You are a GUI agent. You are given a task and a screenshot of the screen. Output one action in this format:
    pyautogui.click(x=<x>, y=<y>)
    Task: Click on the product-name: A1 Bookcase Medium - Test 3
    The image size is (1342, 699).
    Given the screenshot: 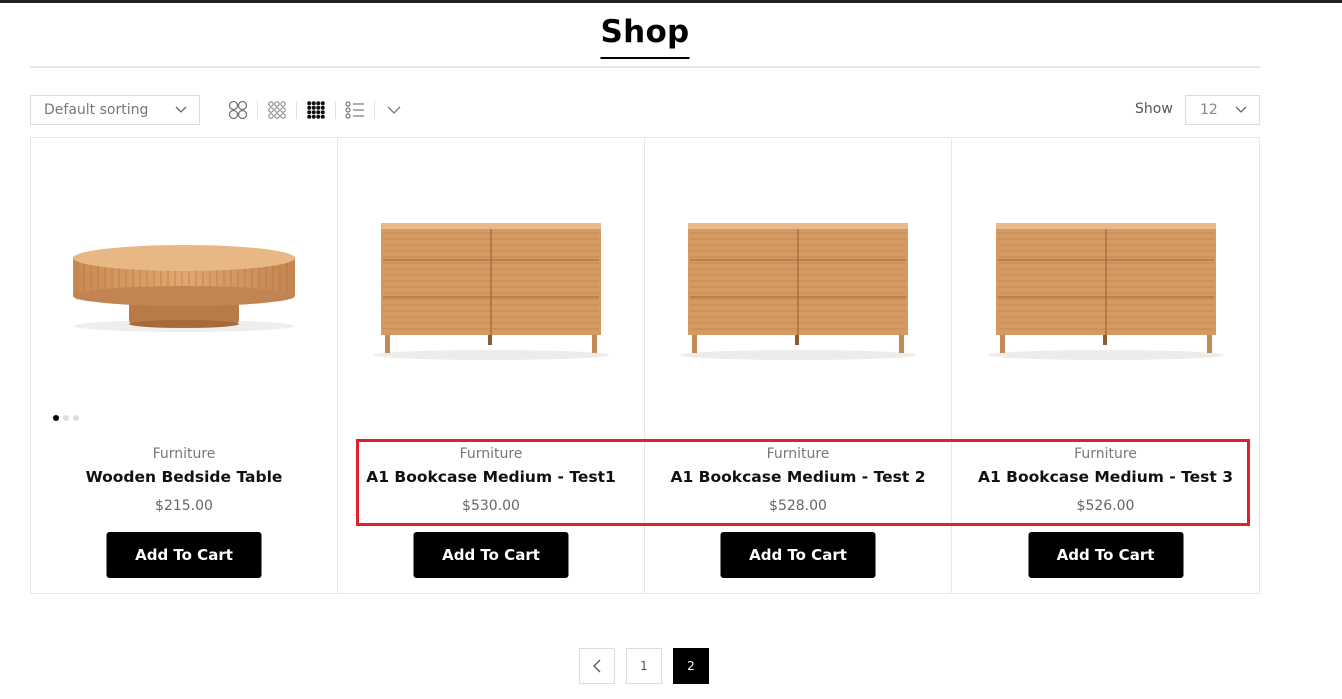 What is the action you would take?
    pyautogui.click(x=1105, y=477)
    